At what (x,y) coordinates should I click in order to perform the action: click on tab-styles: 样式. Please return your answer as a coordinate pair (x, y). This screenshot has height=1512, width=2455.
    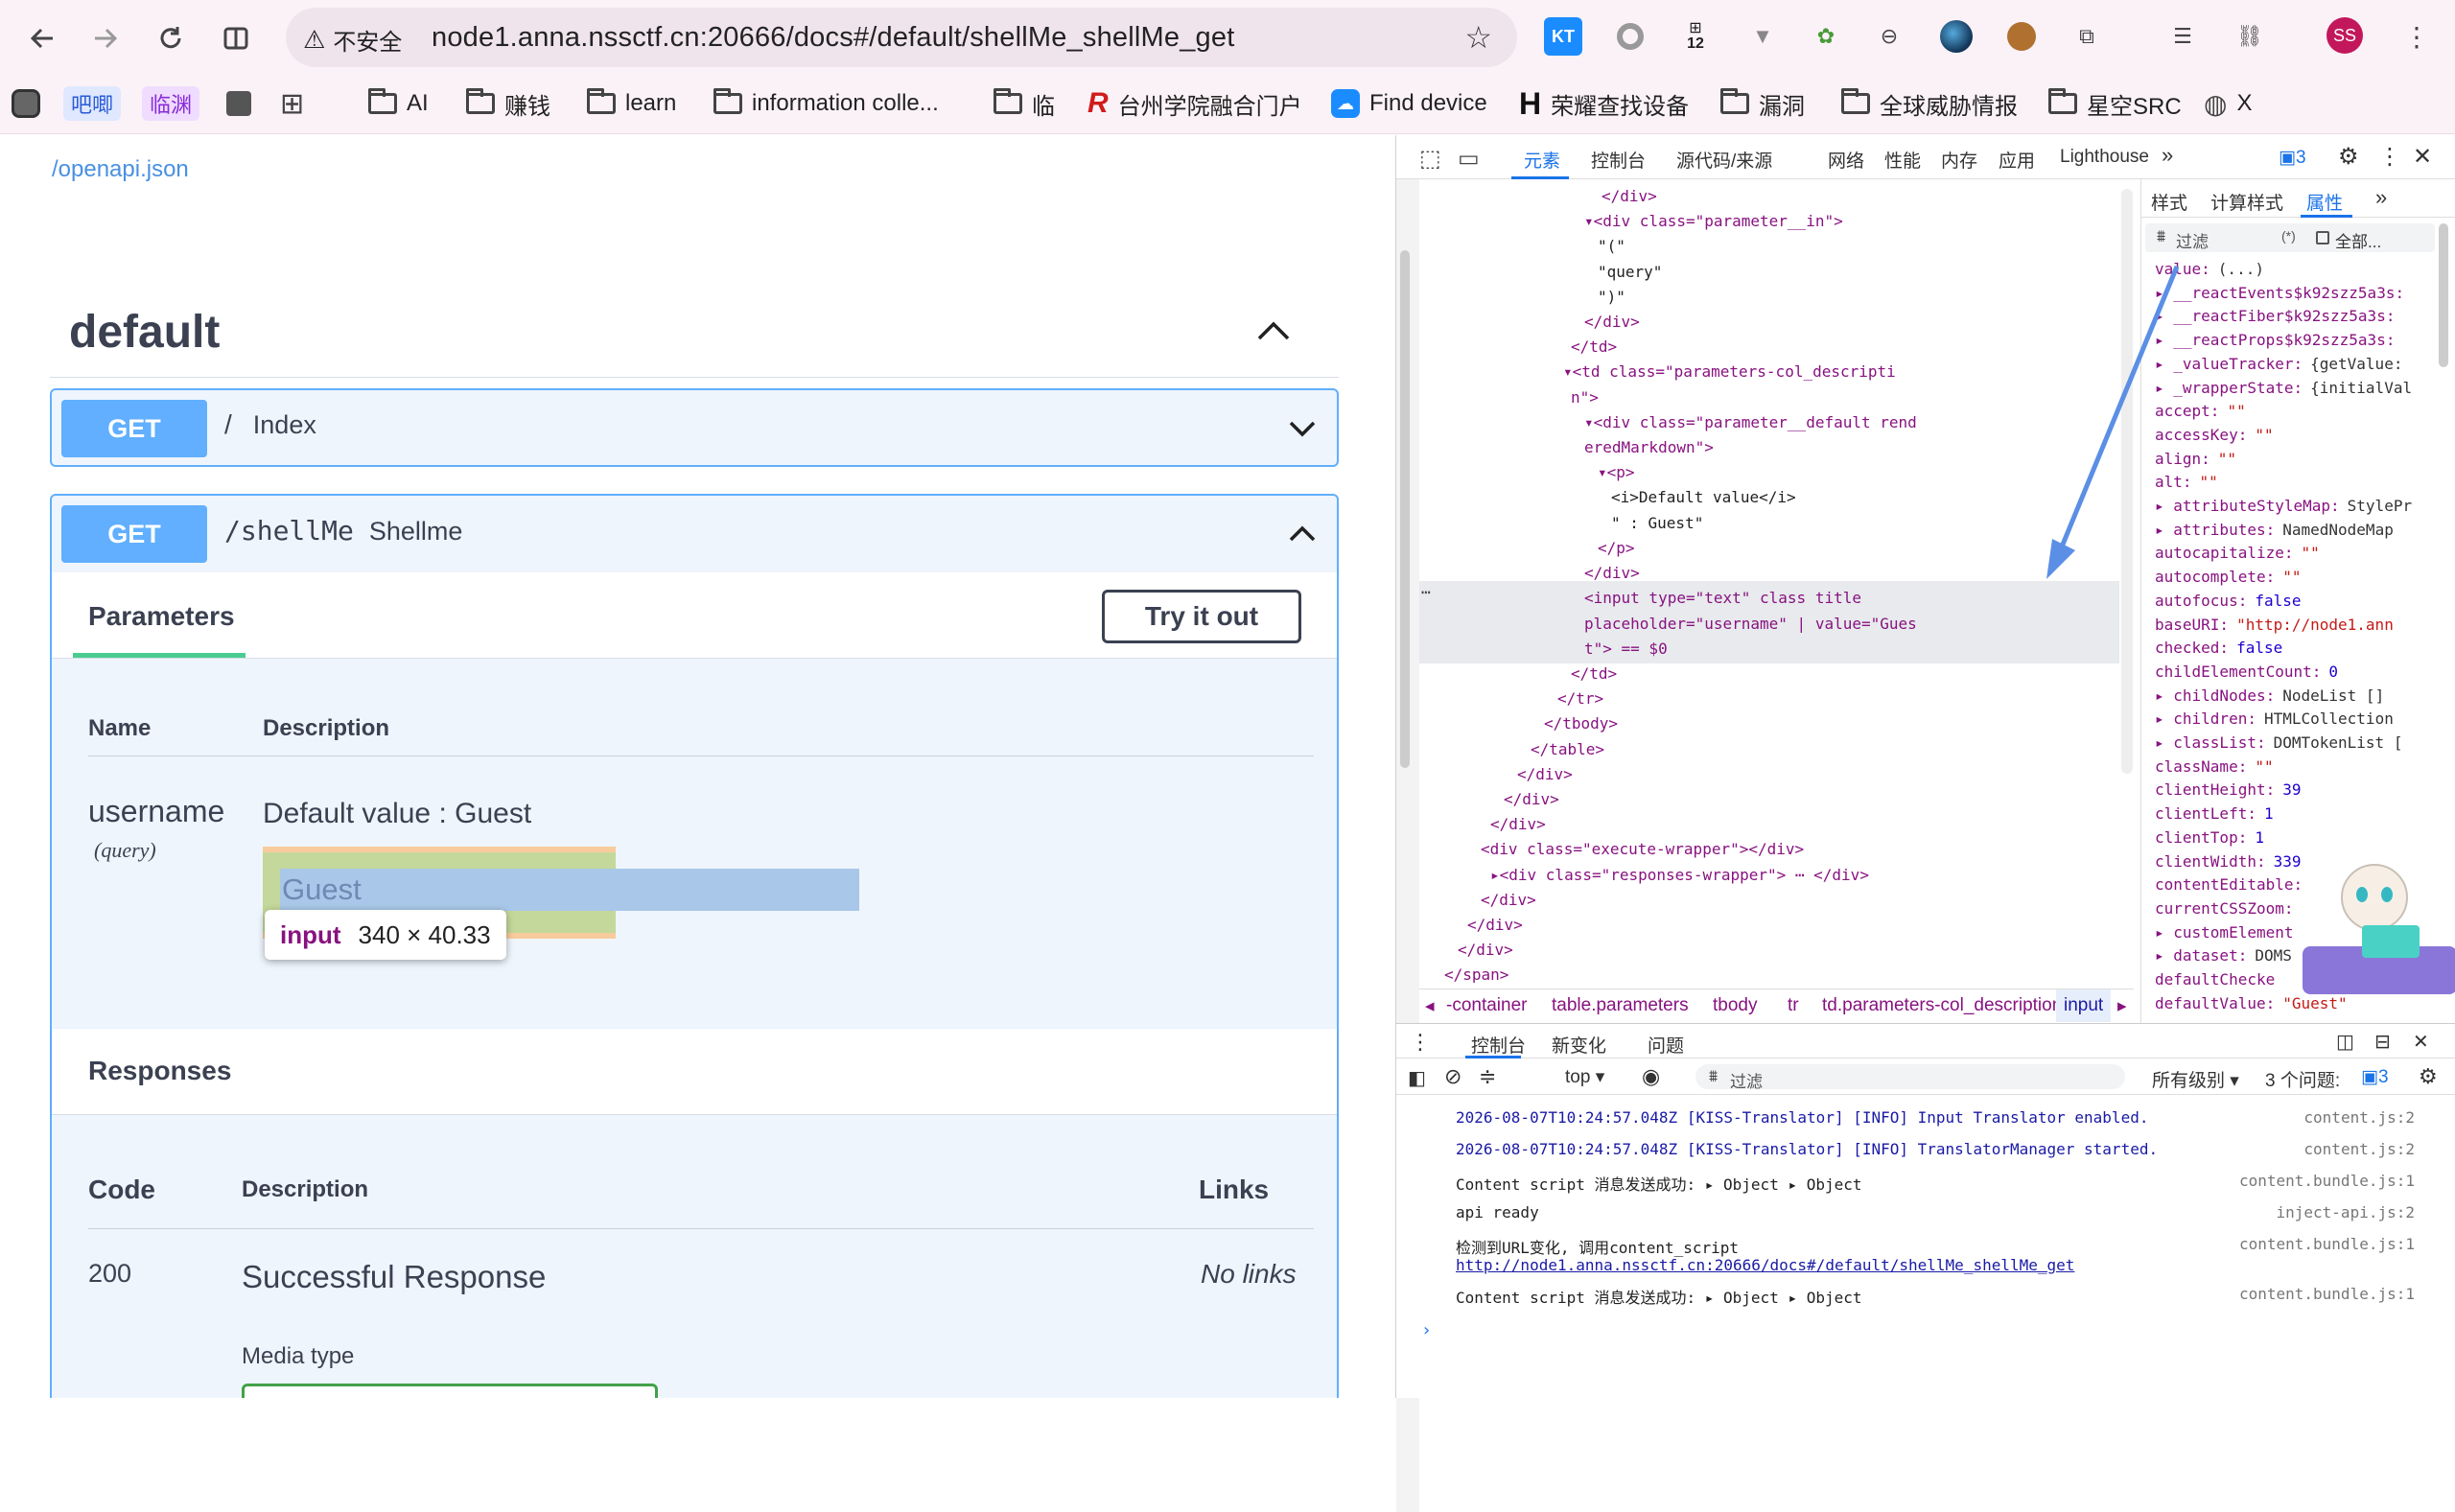
    Looking at the image, I should click on (2169, 202).